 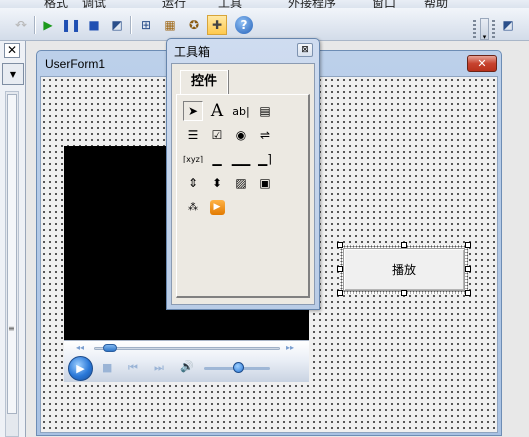 I want to click on help-icon: ?, so click(x=244, y=25).